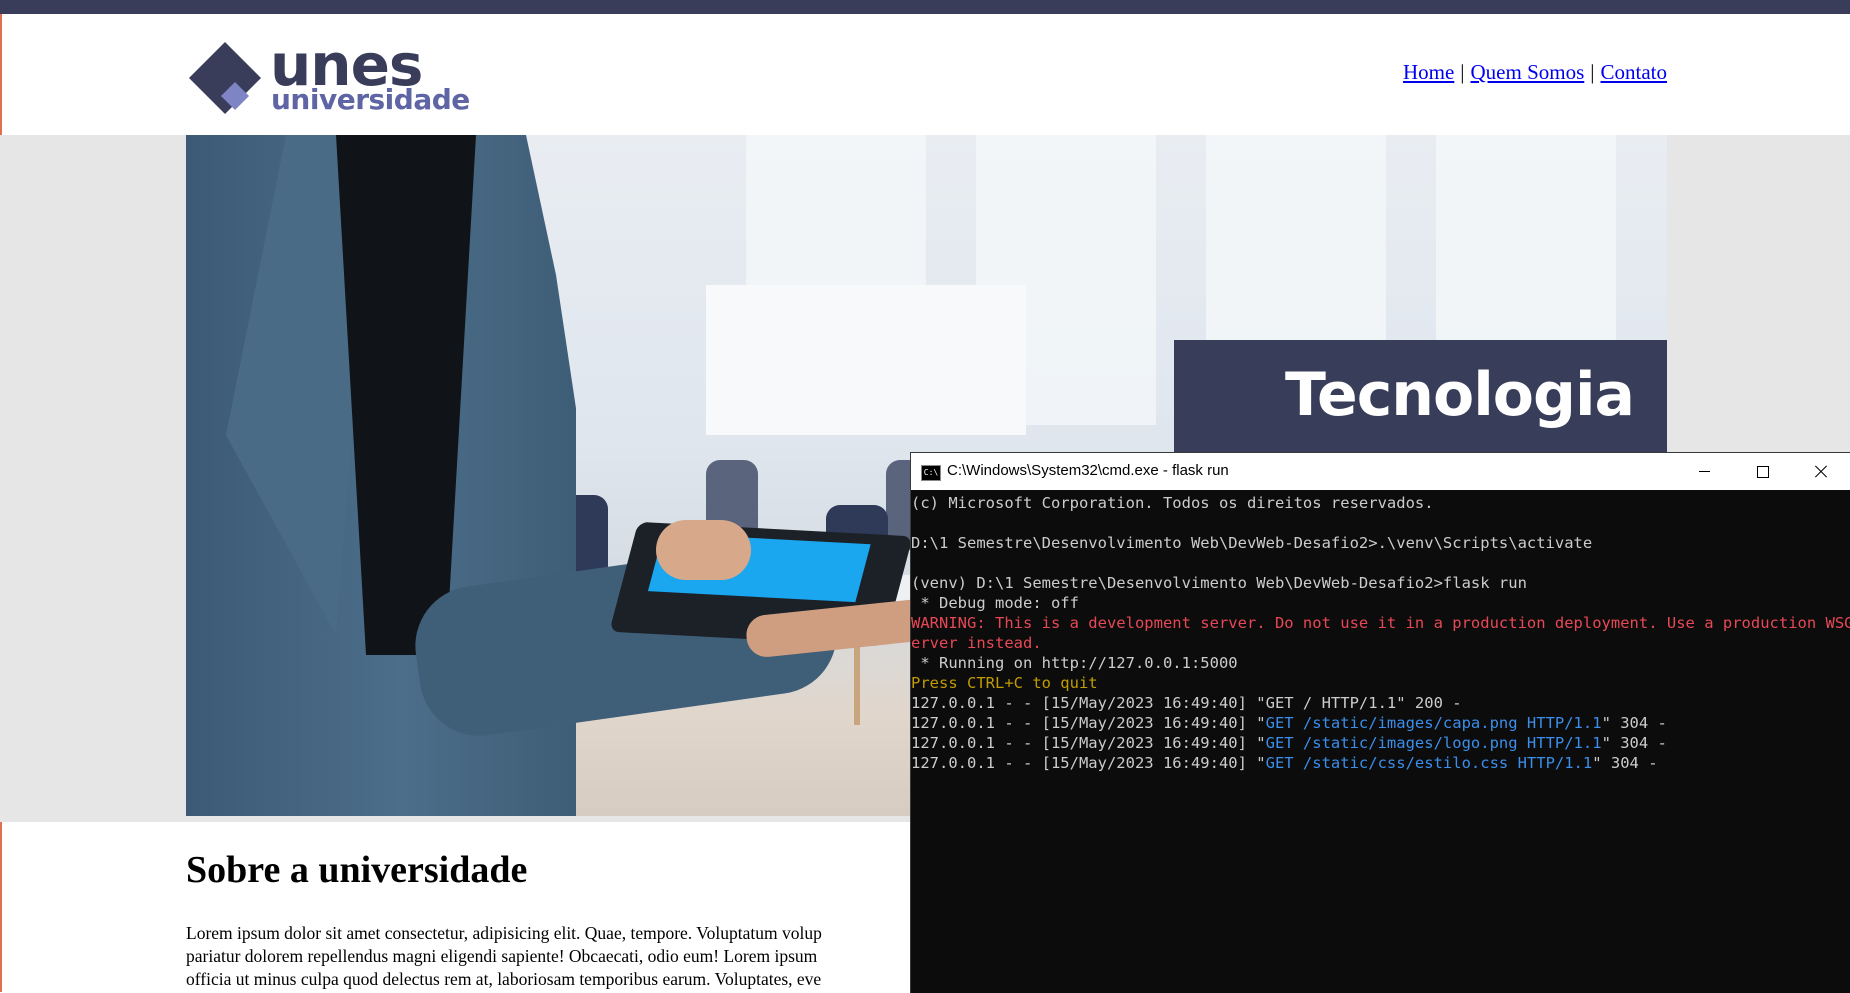  I want to click on chair-leg, so click(857, 680).